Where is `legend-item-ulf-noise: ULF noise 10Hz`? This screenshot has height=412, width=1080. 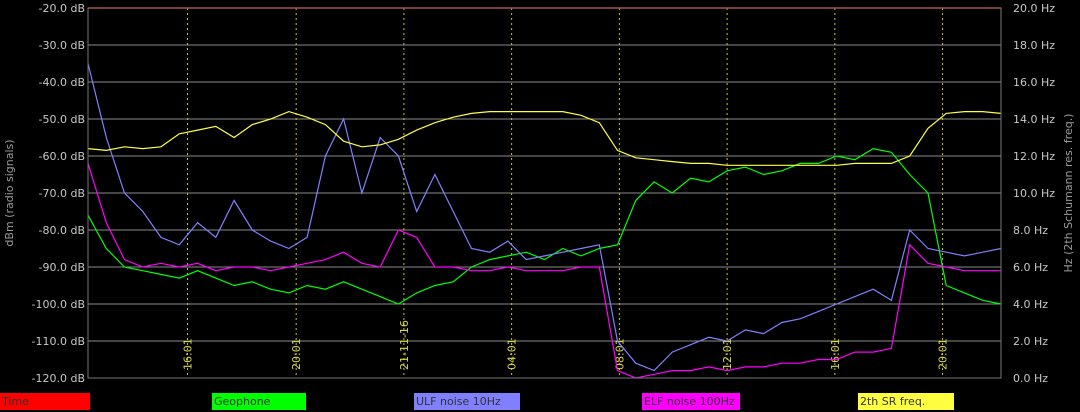
legend-item-ulf-noise: ULF noise 10Hz is located at coordinates (467, 401).